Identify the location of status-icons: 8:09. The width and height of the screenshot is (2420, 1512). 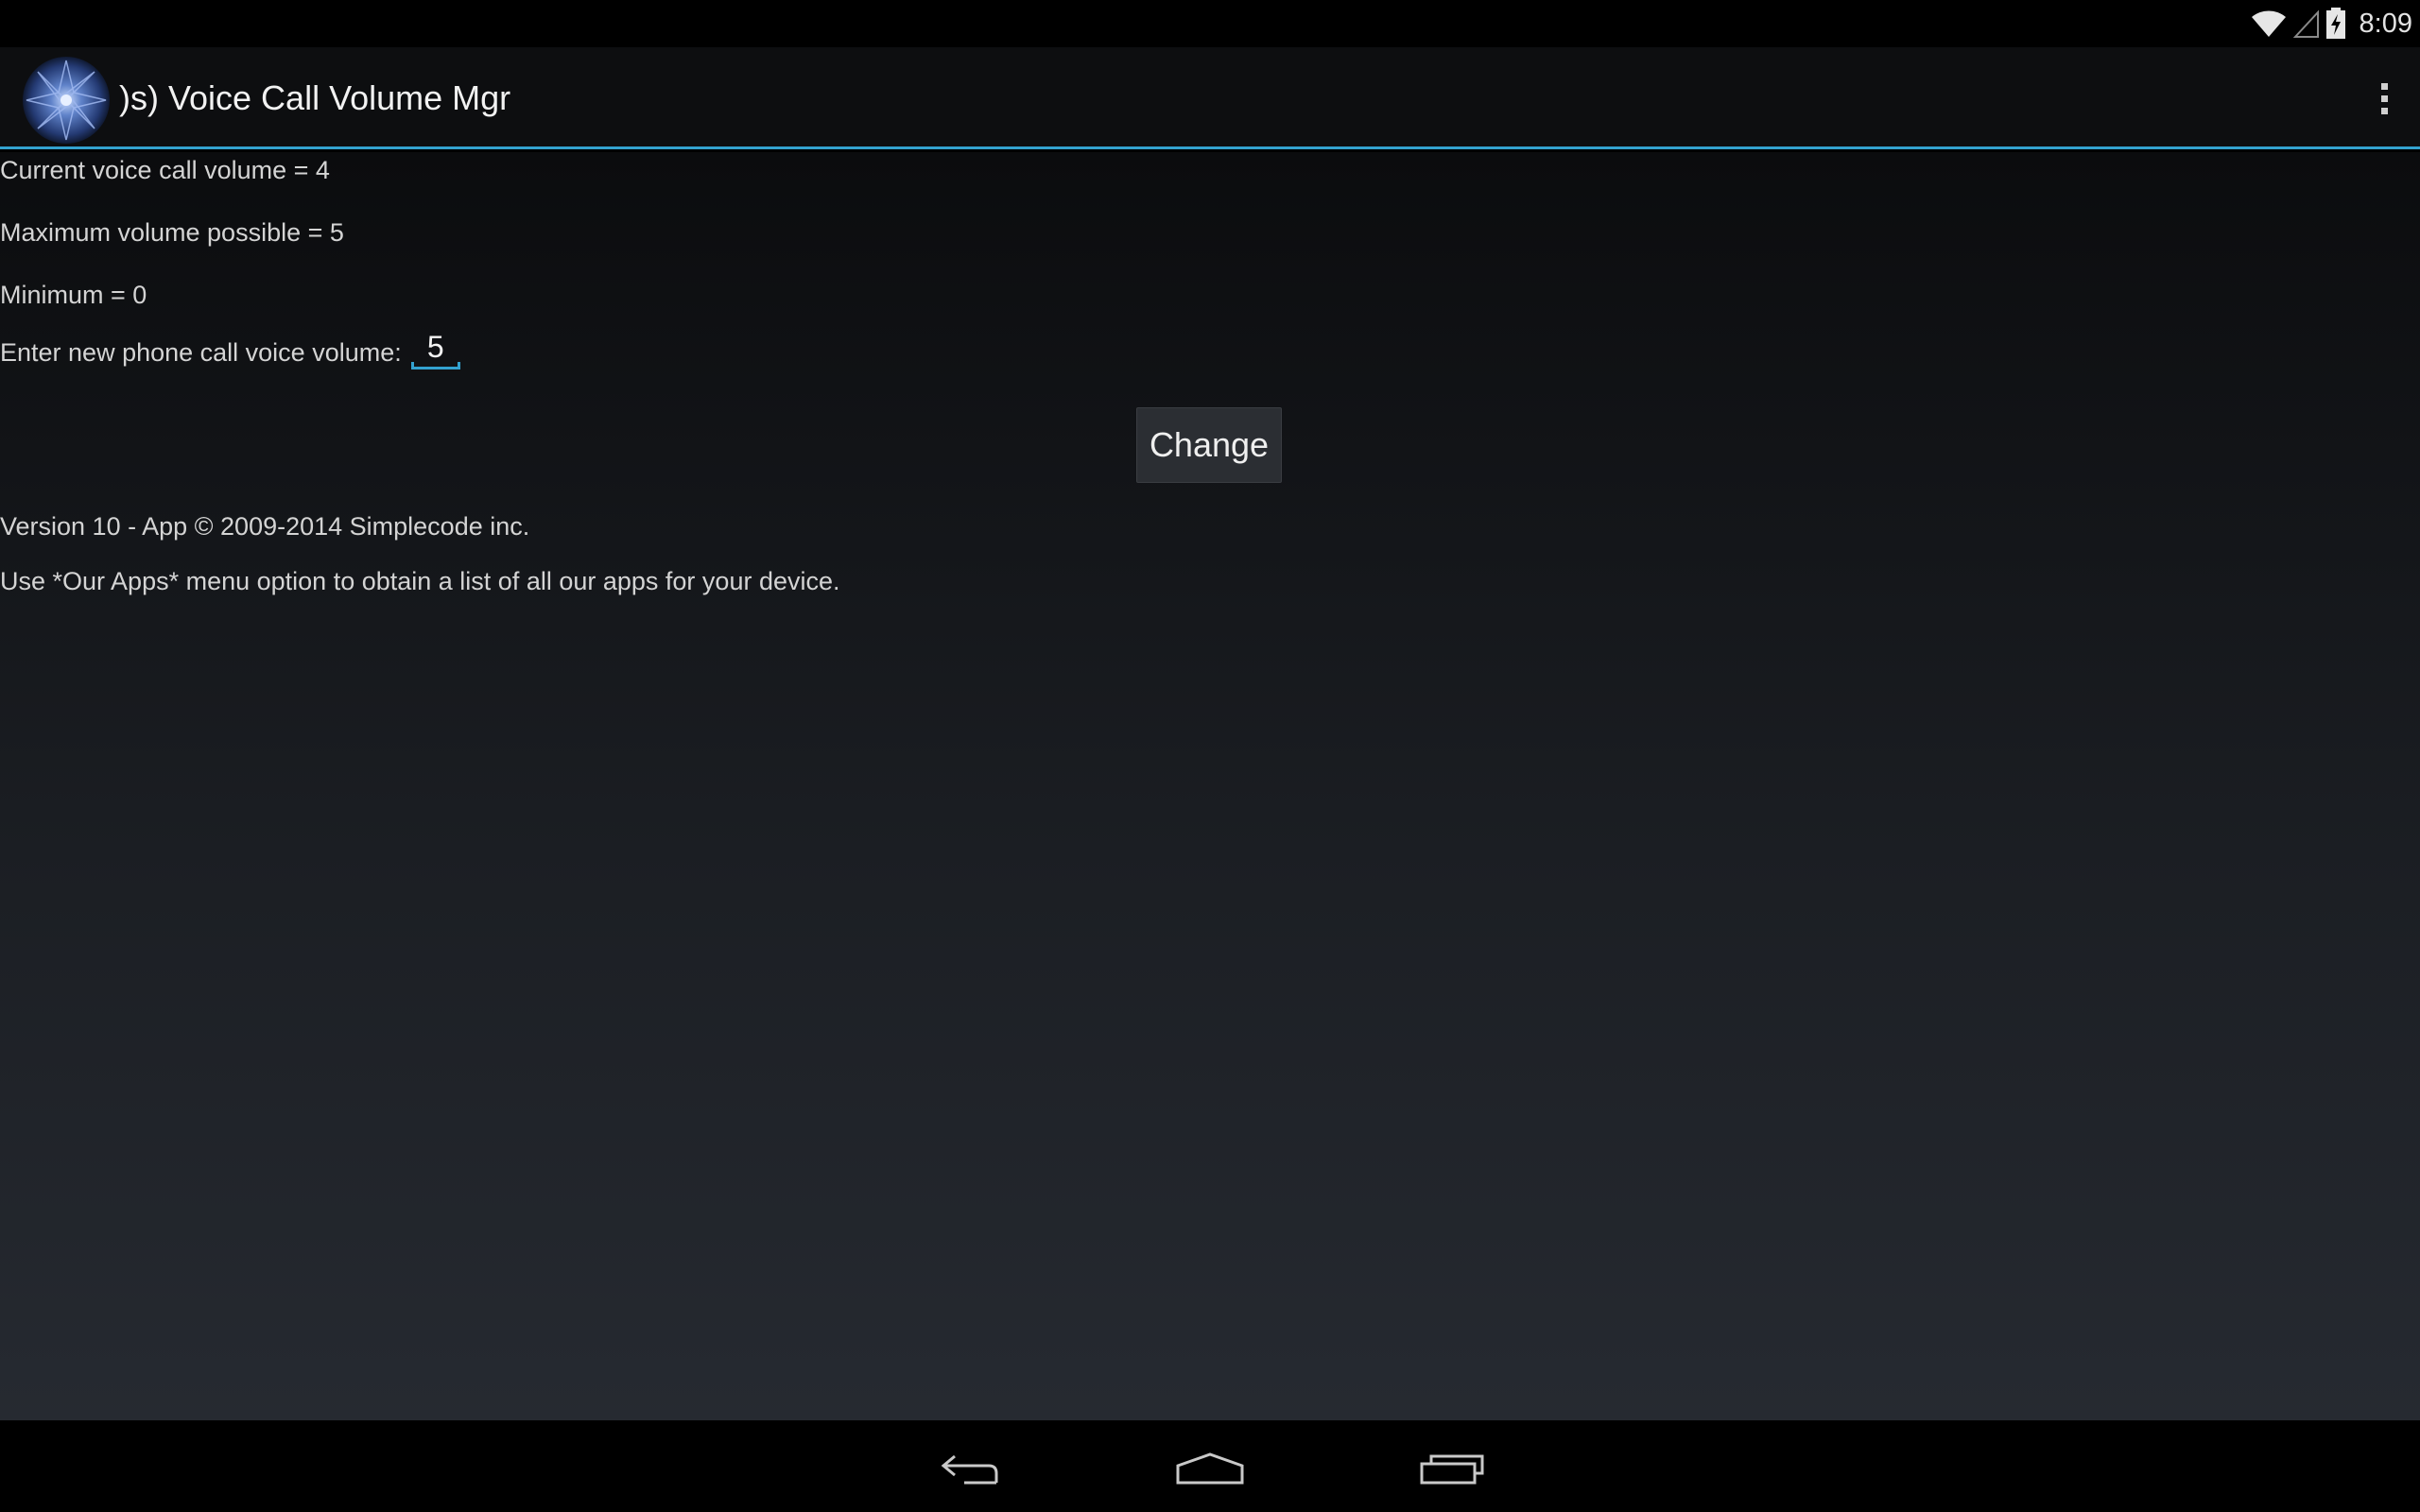
(2331, 23).